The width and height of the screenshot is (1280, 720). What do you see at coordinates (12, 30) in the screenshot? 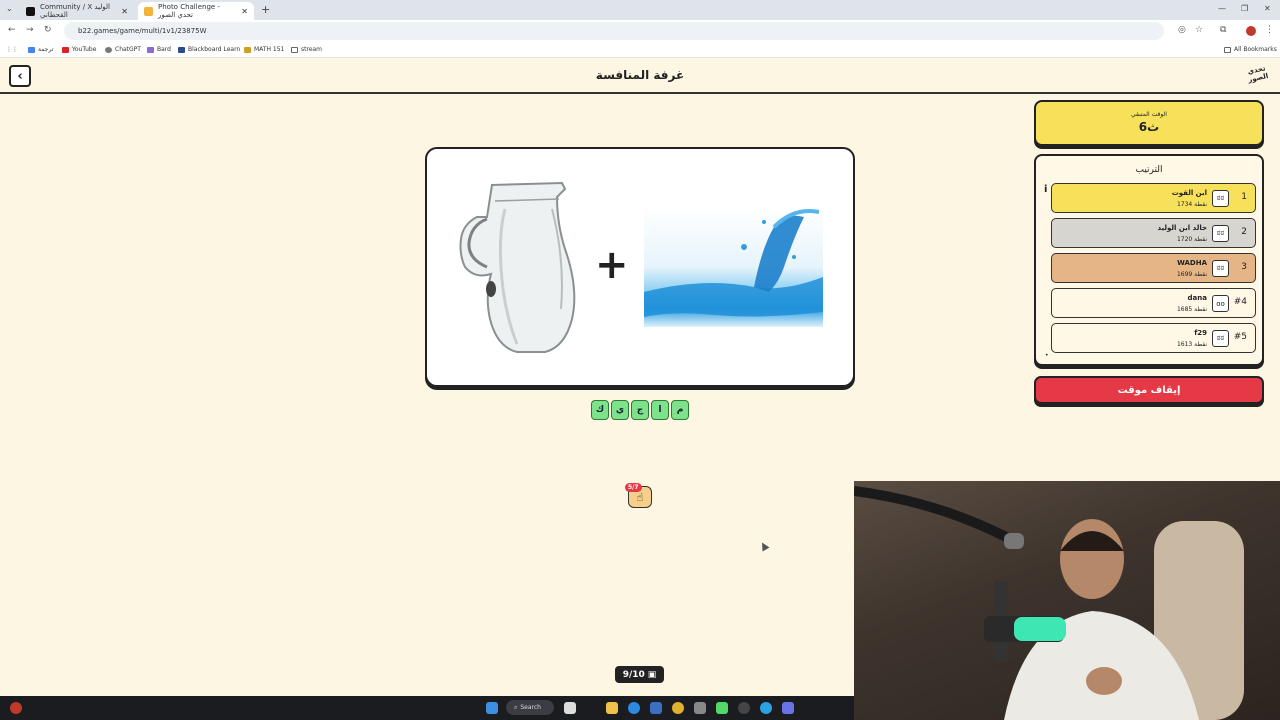
I see `back-arrow-icon: ←` at bounding box center [12, 30].